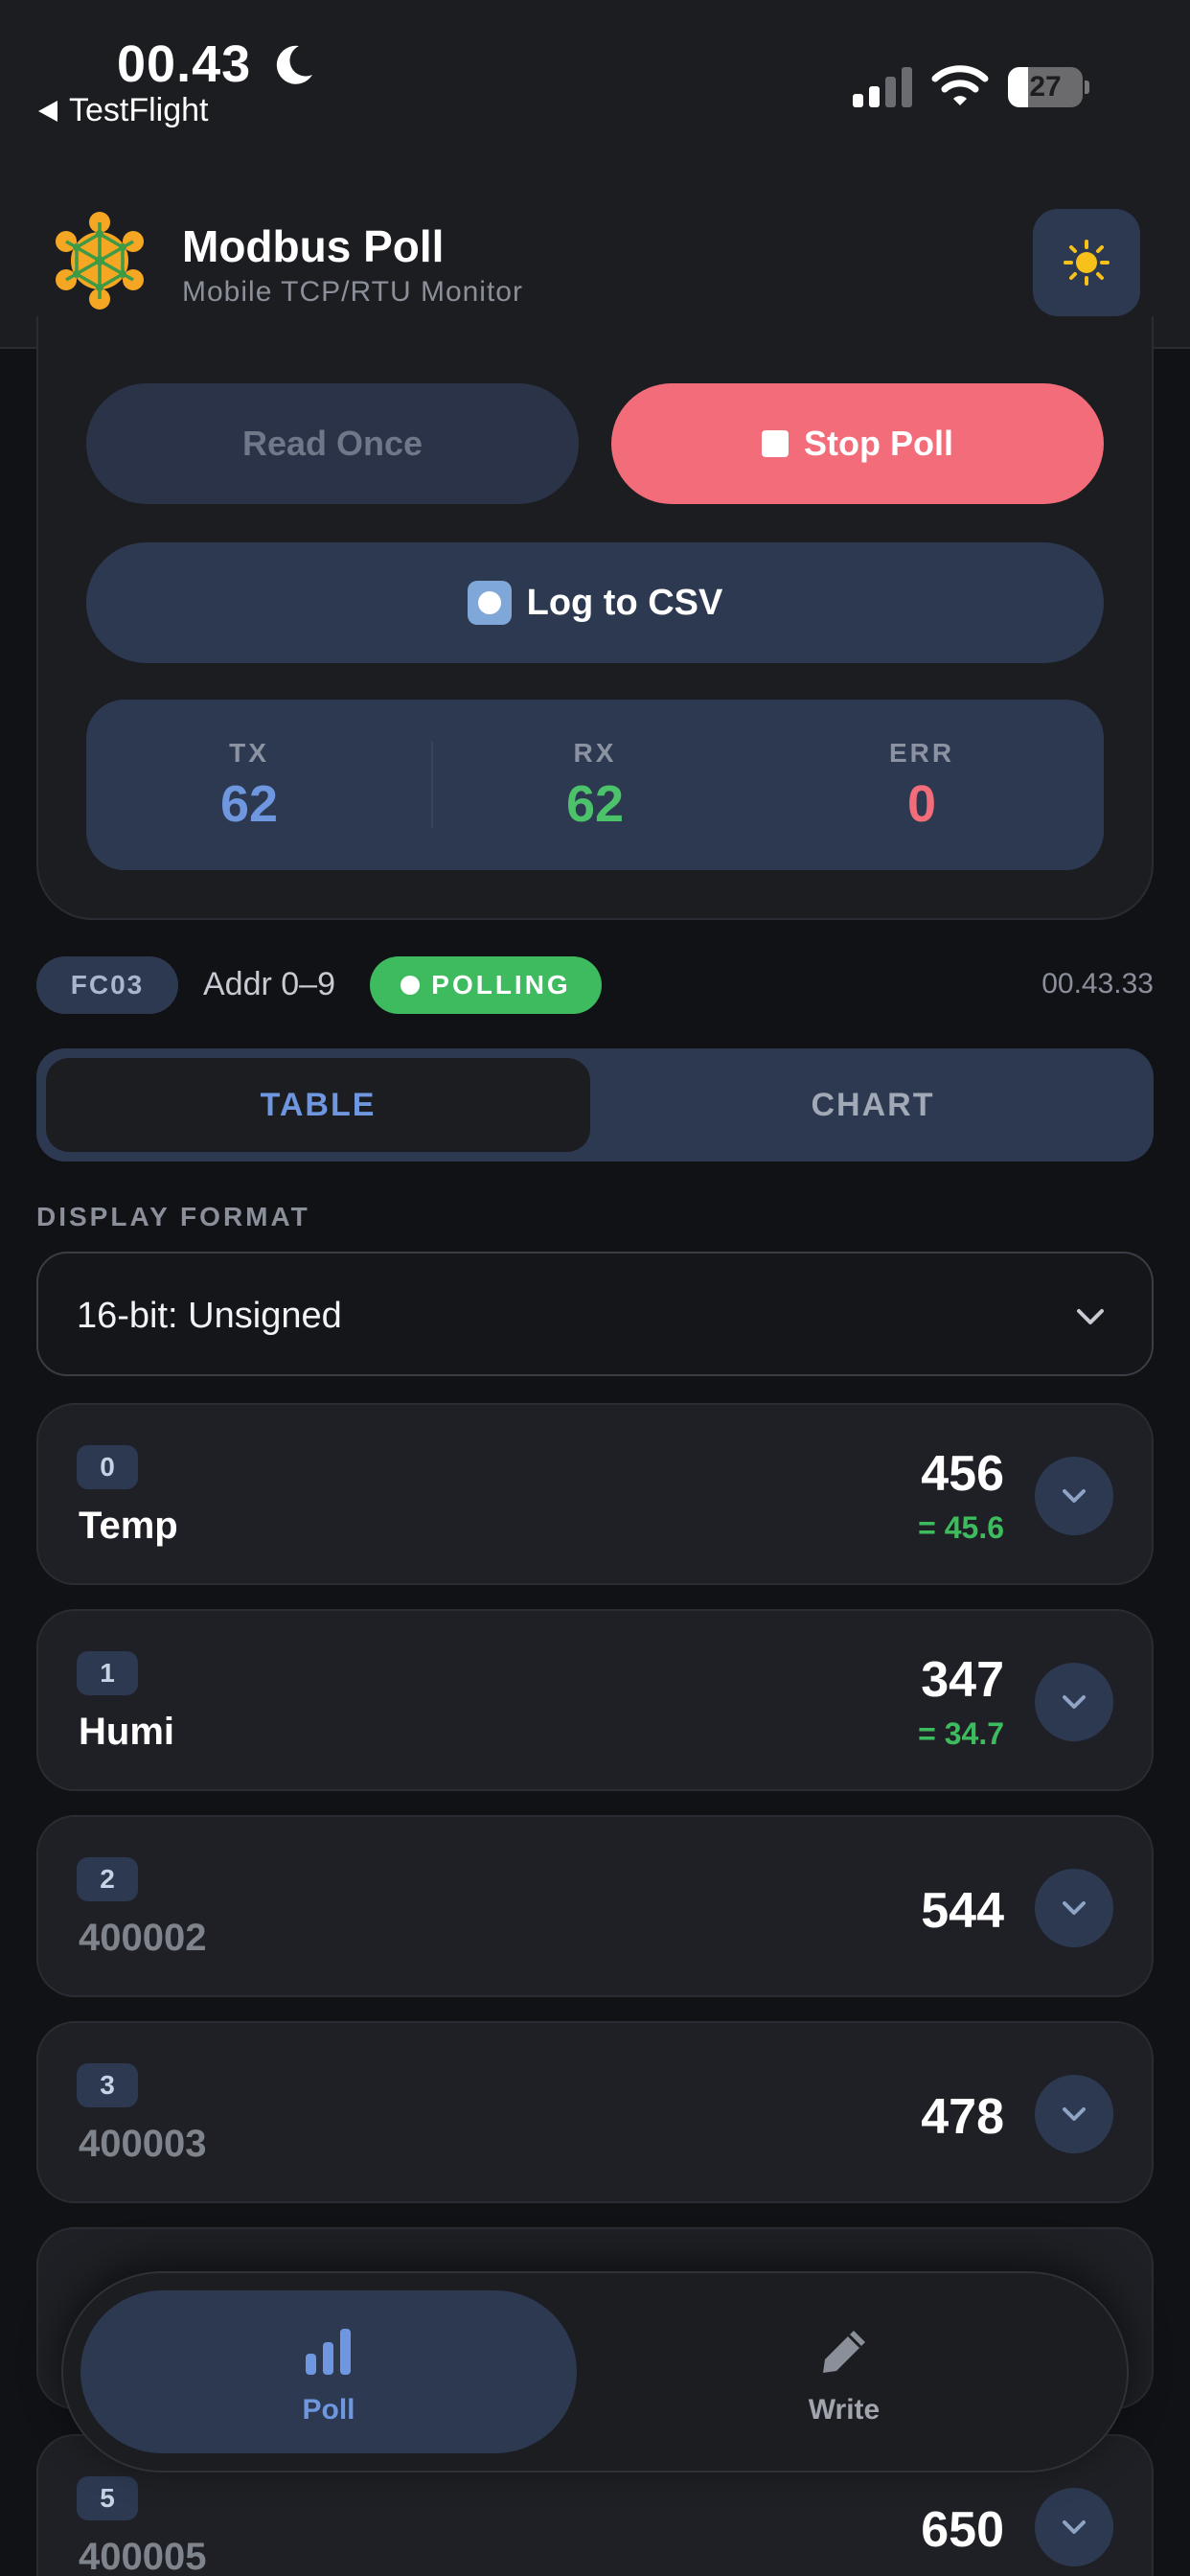  Describe the element at coordinates (595, 1494) in the screenshot. I see `register-row: 0 Temp 456 = 45.6` at that location.